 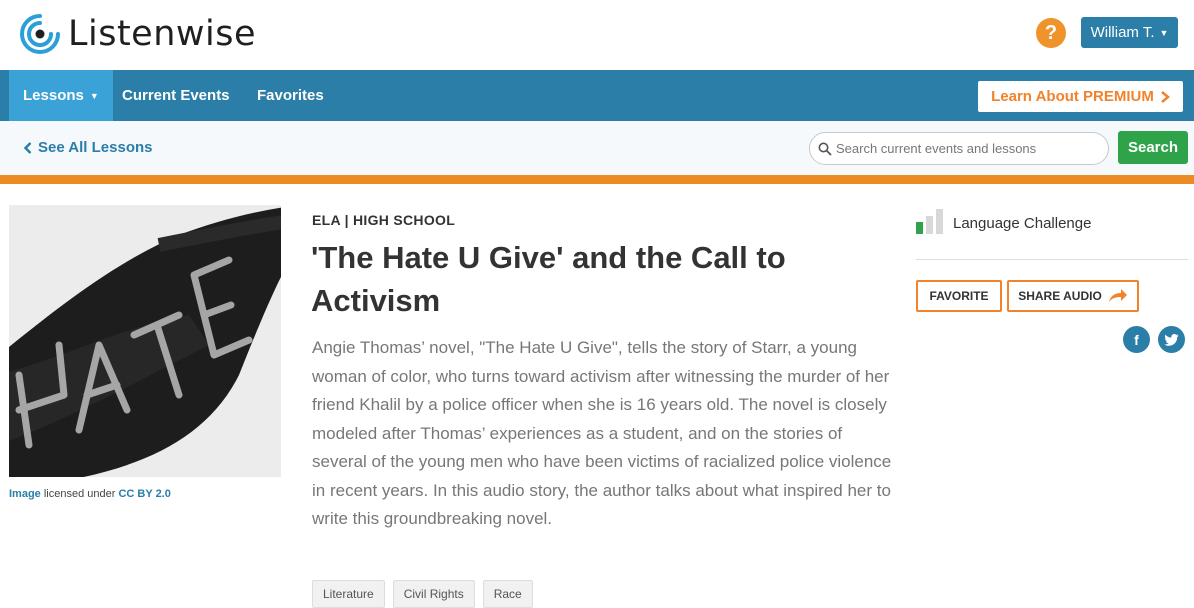 I want to click on favorite-button: FAVORITE, so click(x=959, y=296).